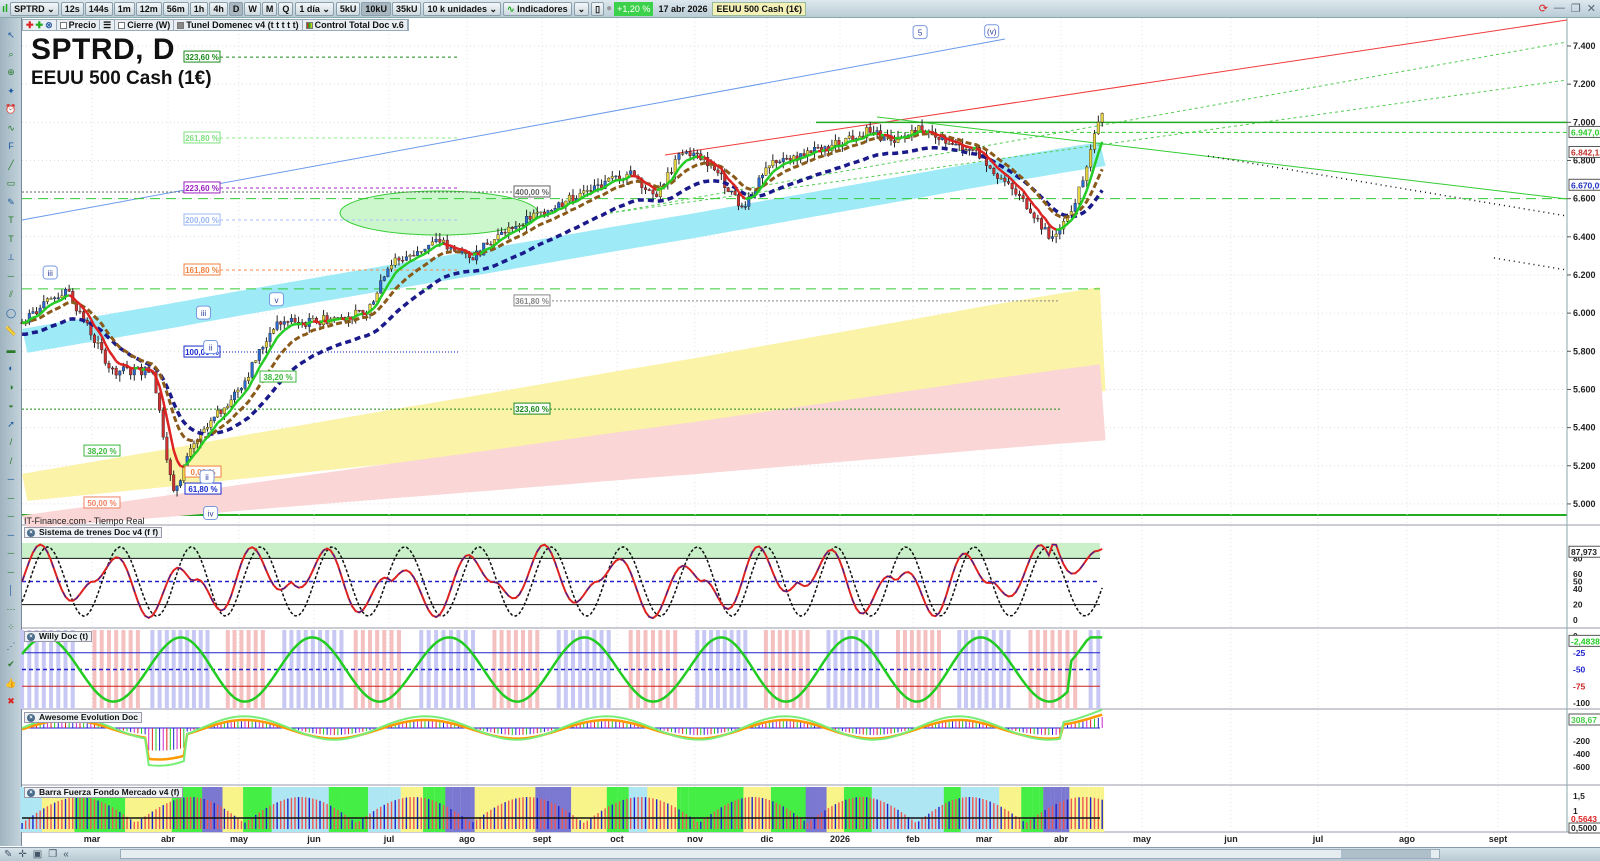 This screenshot has height=861, width=1600. What do you see at coordinates (52, 854) in the screenshot?
I see `windows-icon: ❐` at bounding box center [52, 854].